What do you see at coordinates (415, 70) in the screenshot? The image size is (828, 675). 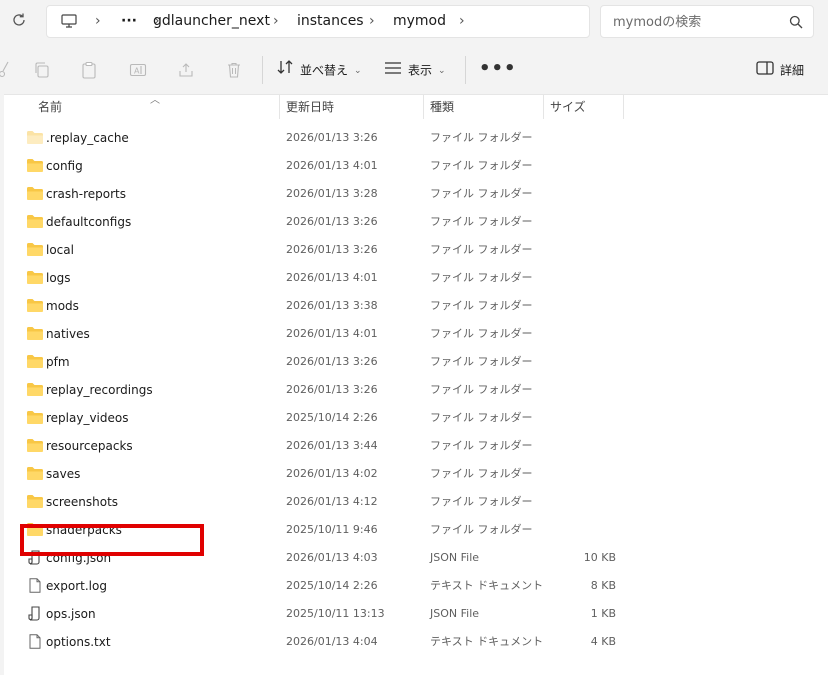 I see `view-button: 表示 ⌄` at bounding box center [415, 70].